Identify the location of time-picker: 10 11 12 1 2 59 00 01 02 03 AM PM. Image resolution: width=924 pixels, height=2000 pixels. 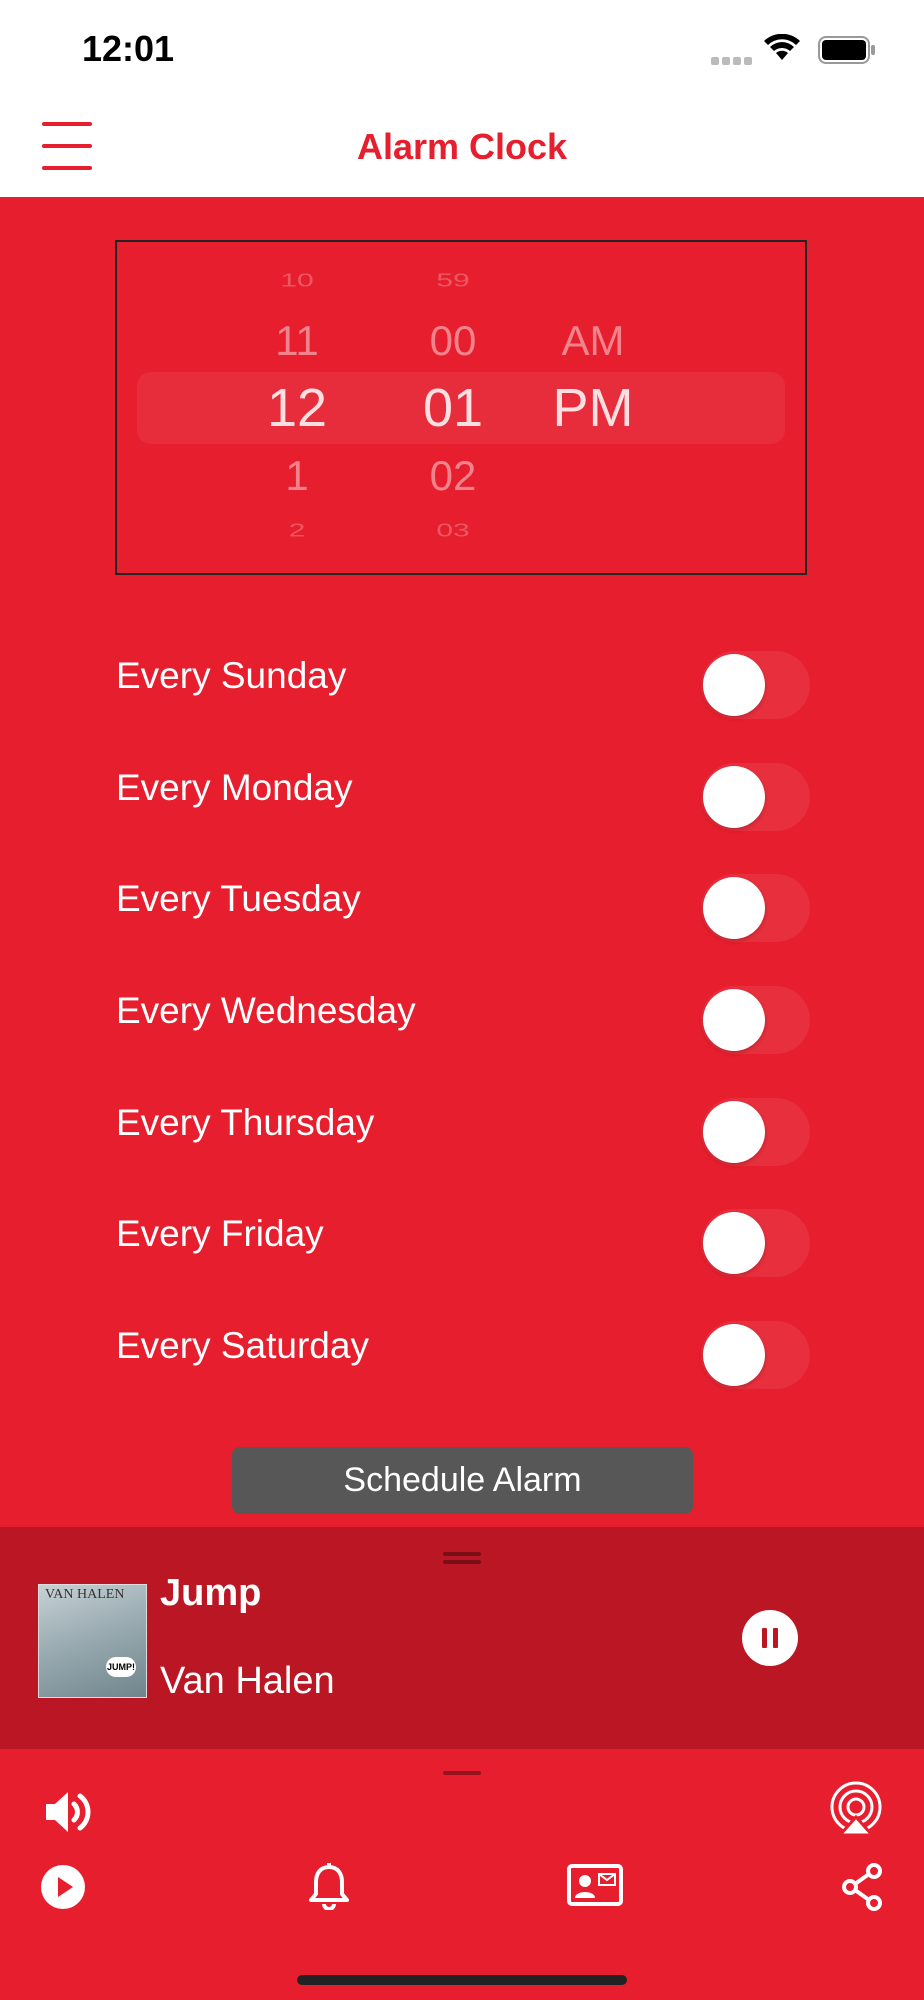
(461, 407).